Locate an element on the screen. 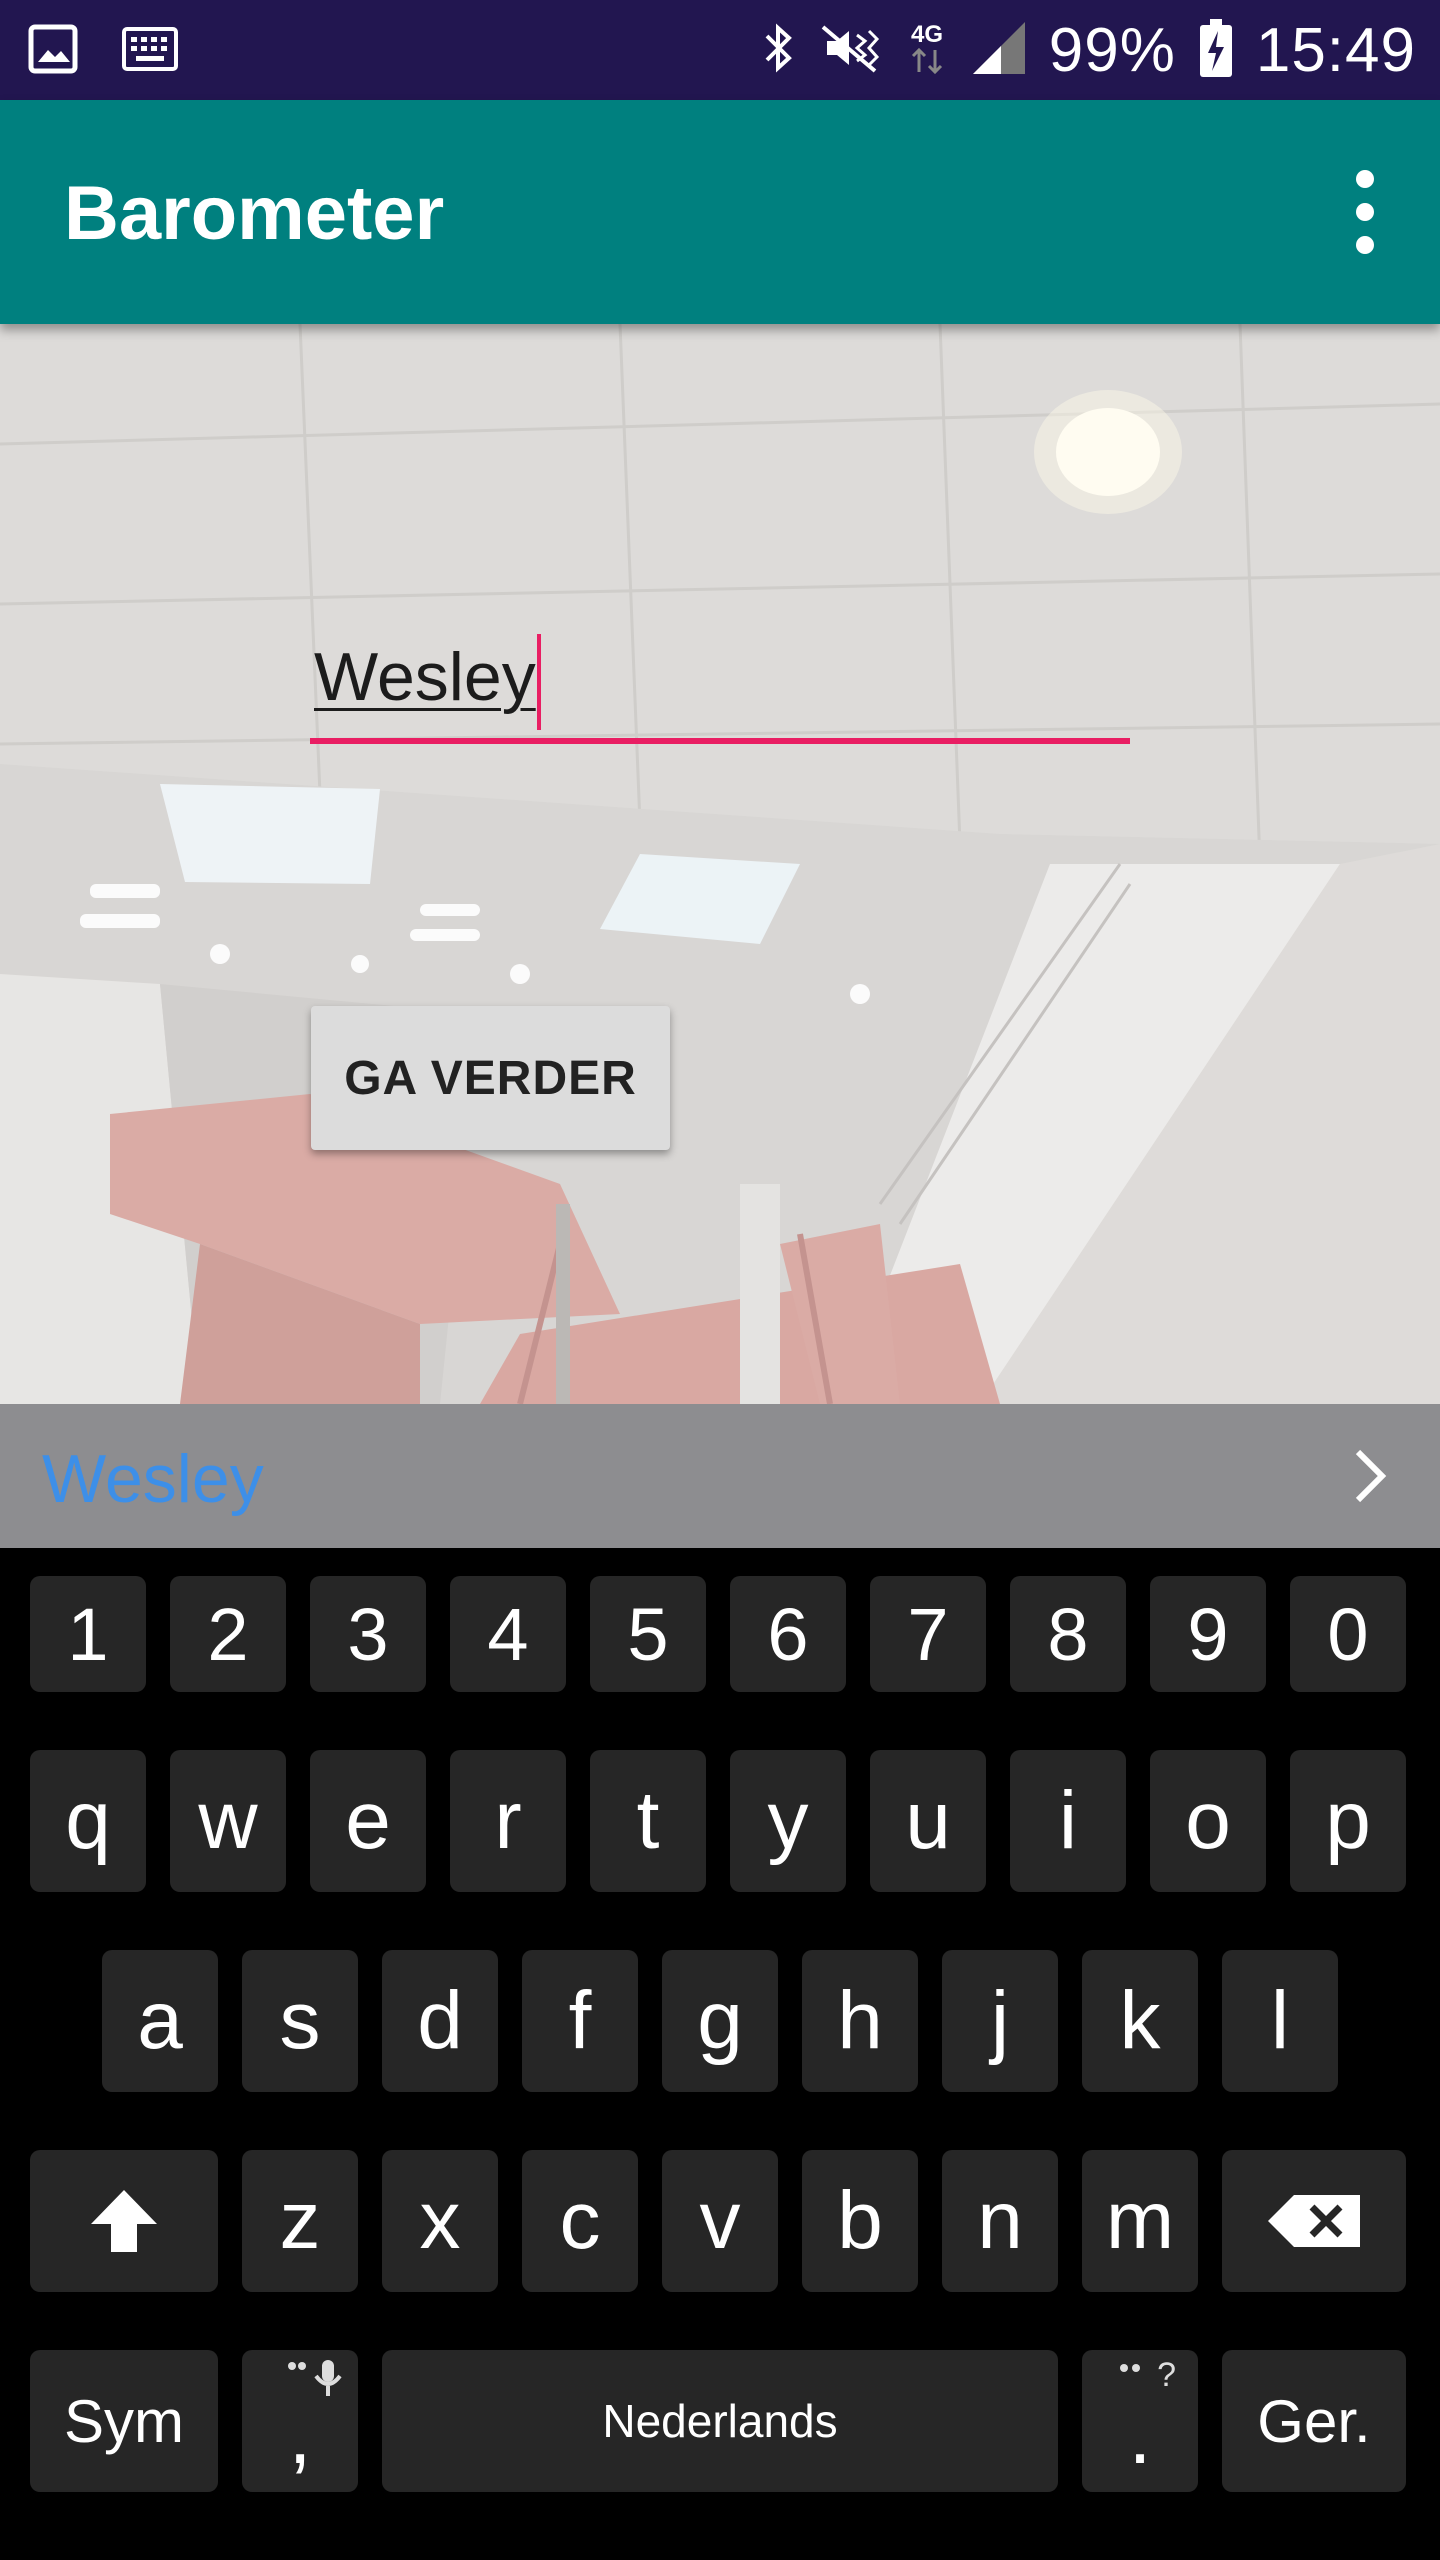 Image resolution: width=1440 pixels, height=2560 pixels. key-7: 7 is located at coordinates (928, 1634).